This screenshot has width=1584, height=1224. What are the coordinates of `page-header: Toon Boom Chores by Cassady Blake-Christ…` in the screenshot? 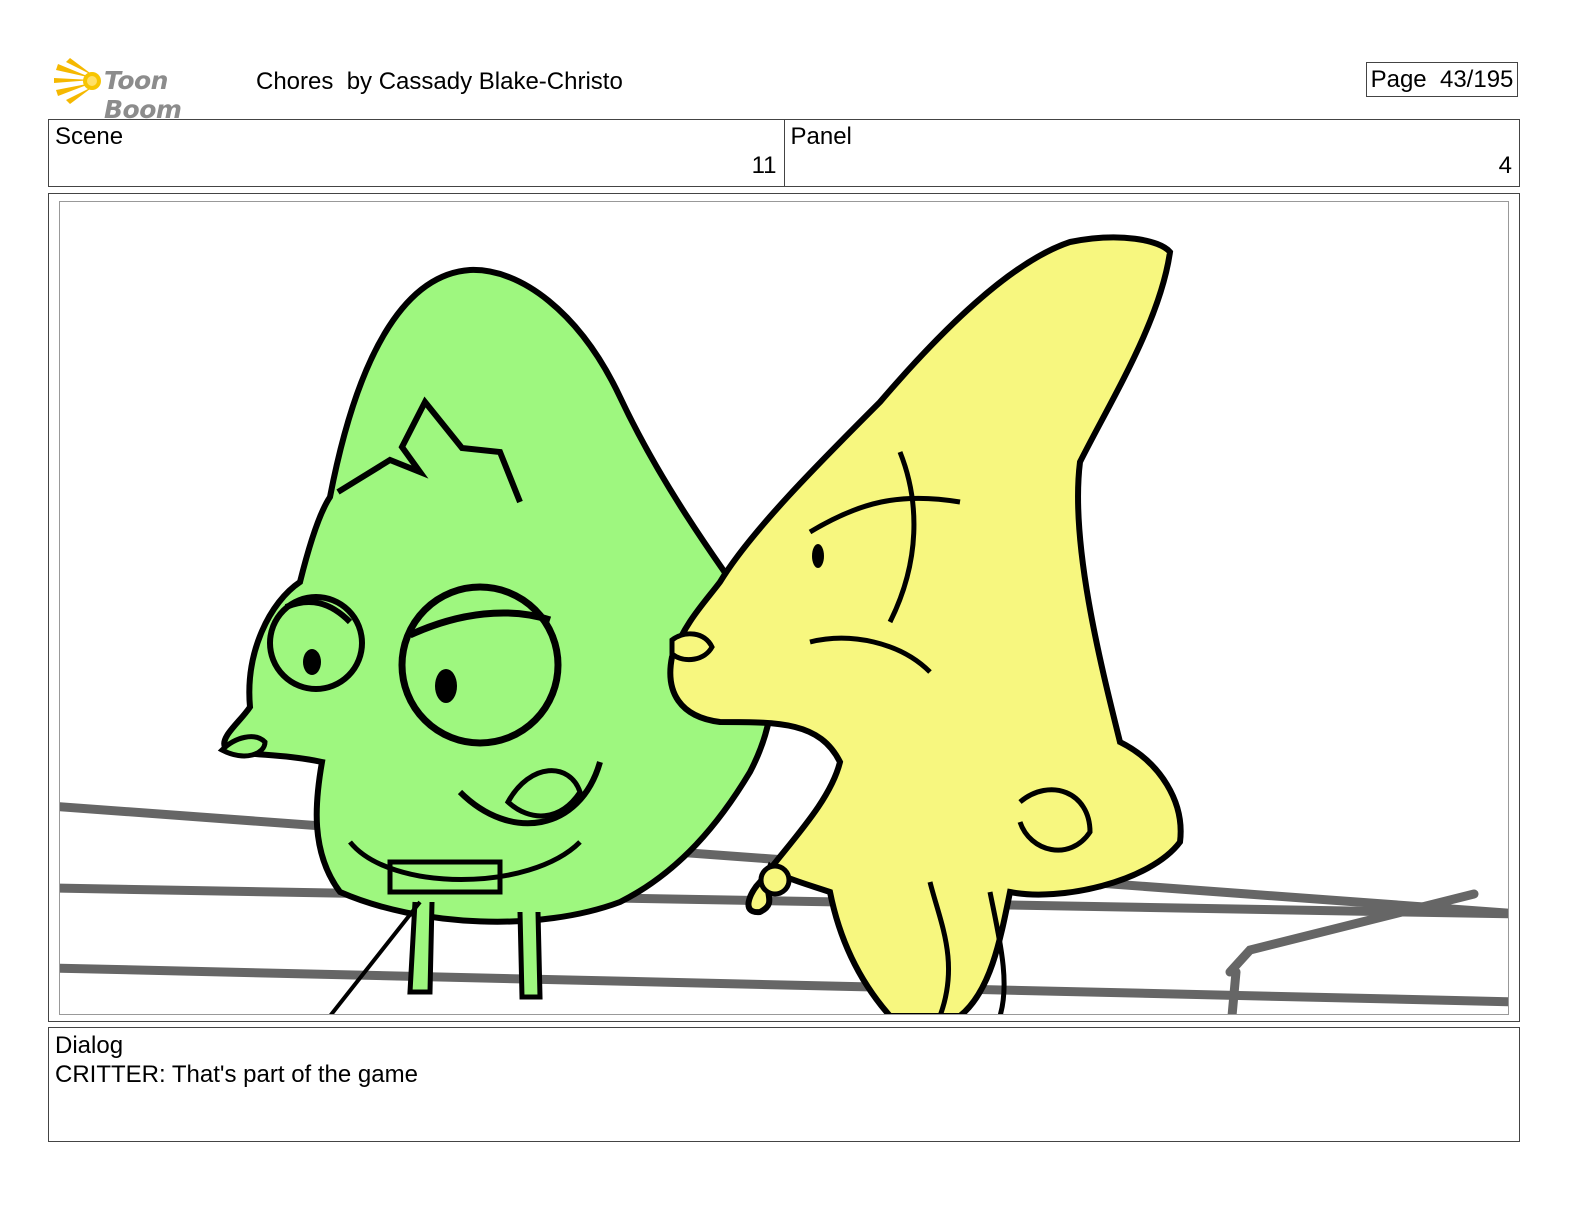 It's located at (794, 90).